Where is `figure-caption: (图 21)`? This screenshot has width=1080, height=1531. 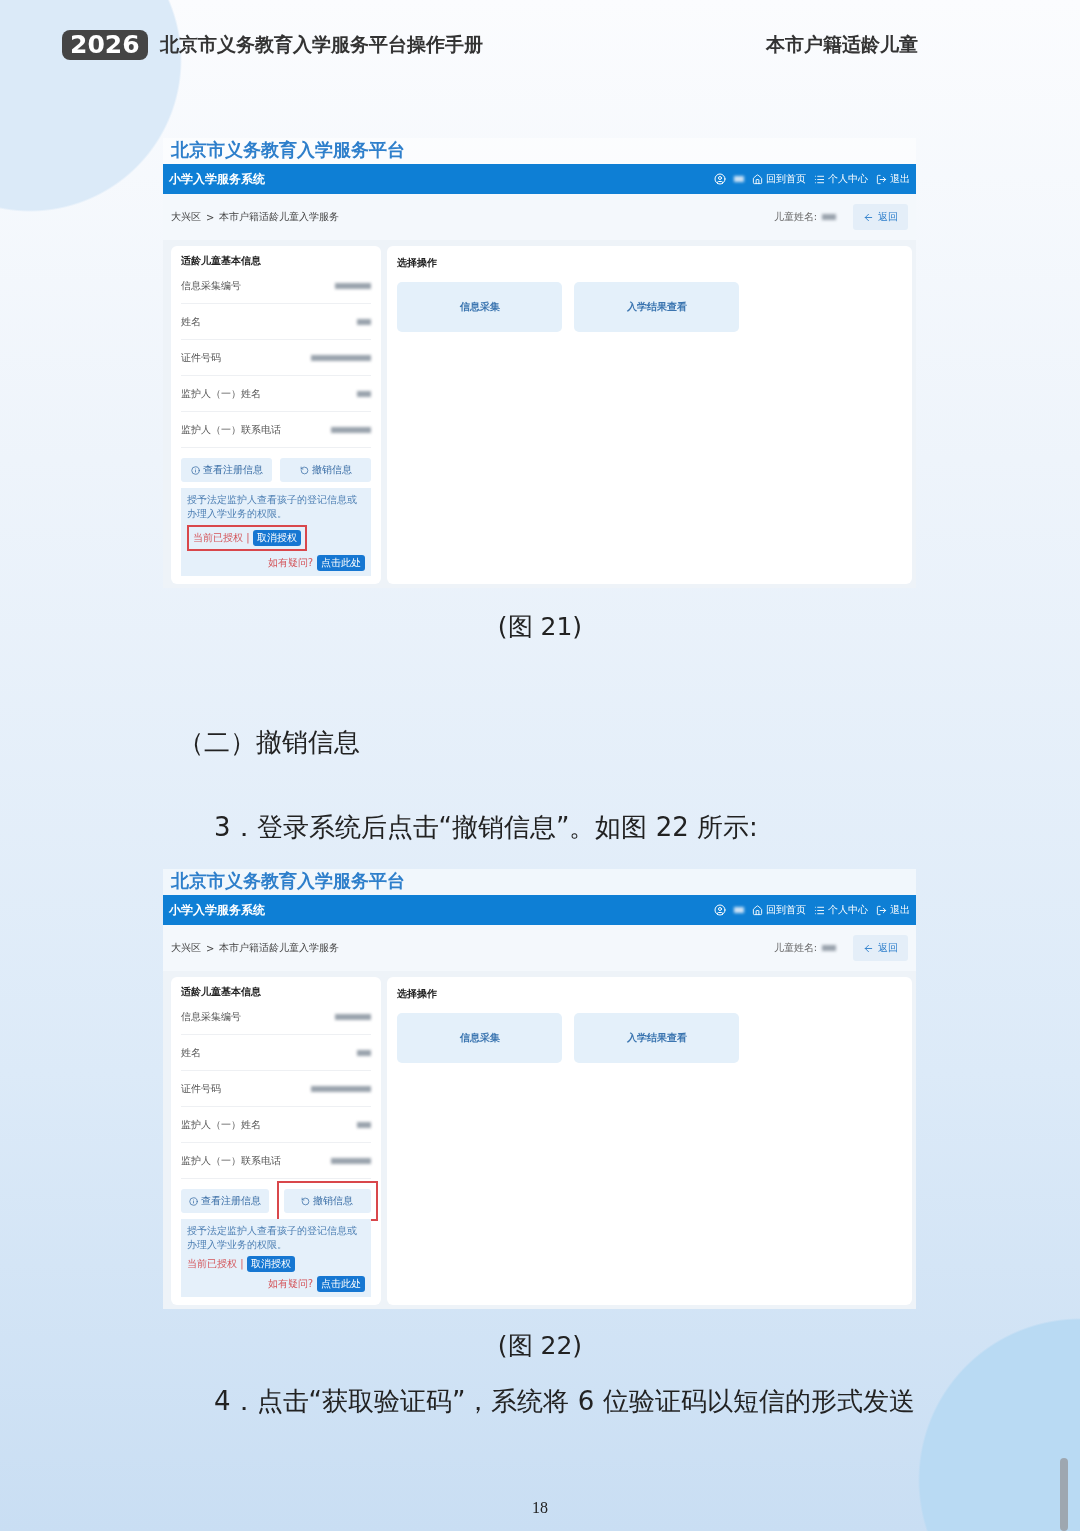
figure-caption: (图 21) is located at coordinates (540, 627).